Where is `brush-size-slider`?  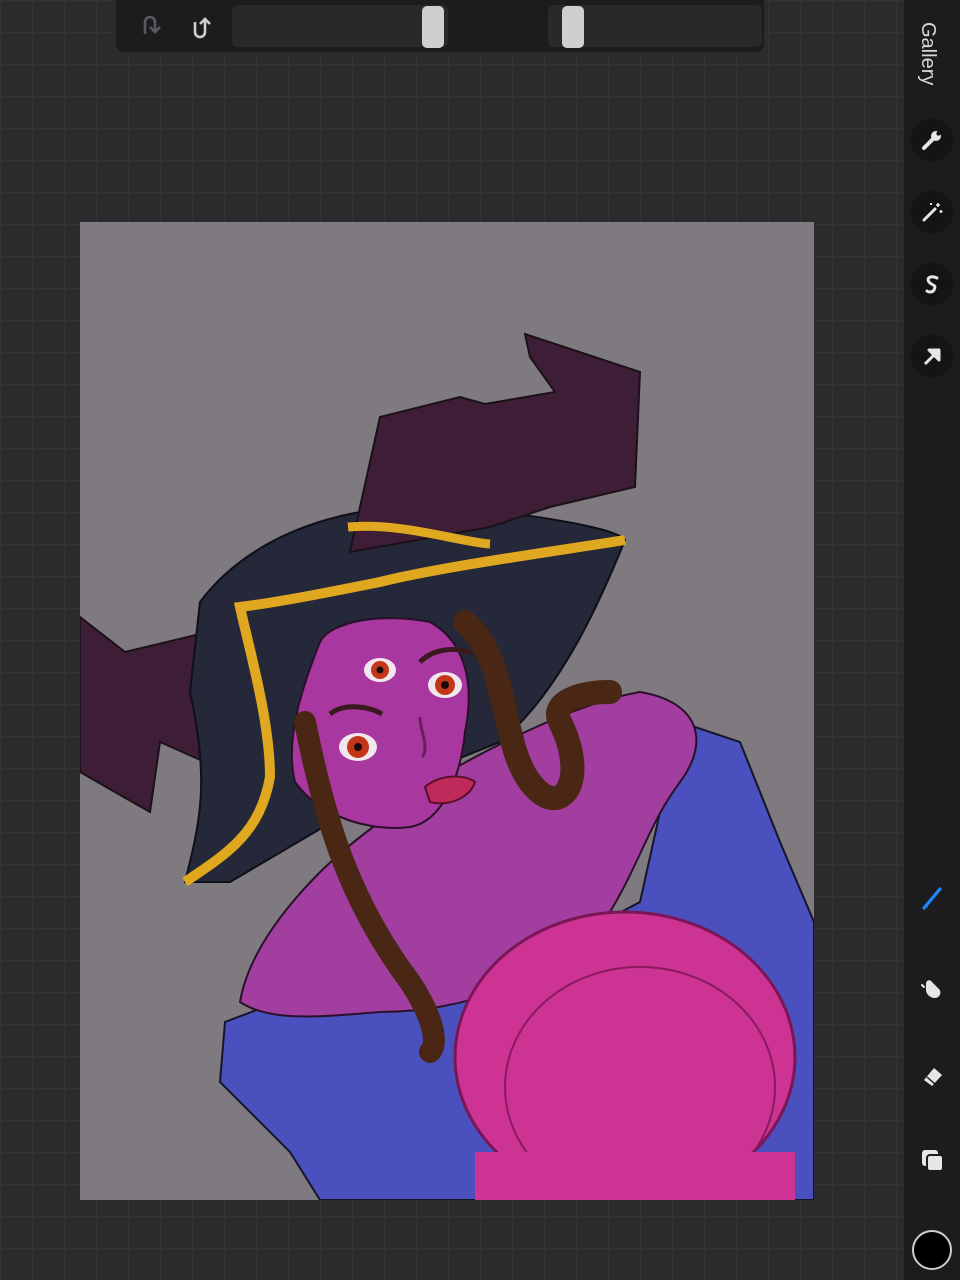 brush-size-slider is located at coordinates (340, 26).